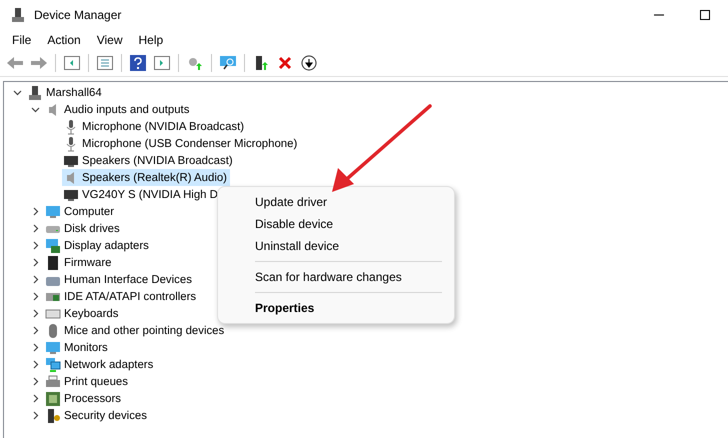 The image size is (728, 438). I want to click on maximize-icon, so click(705, 15).